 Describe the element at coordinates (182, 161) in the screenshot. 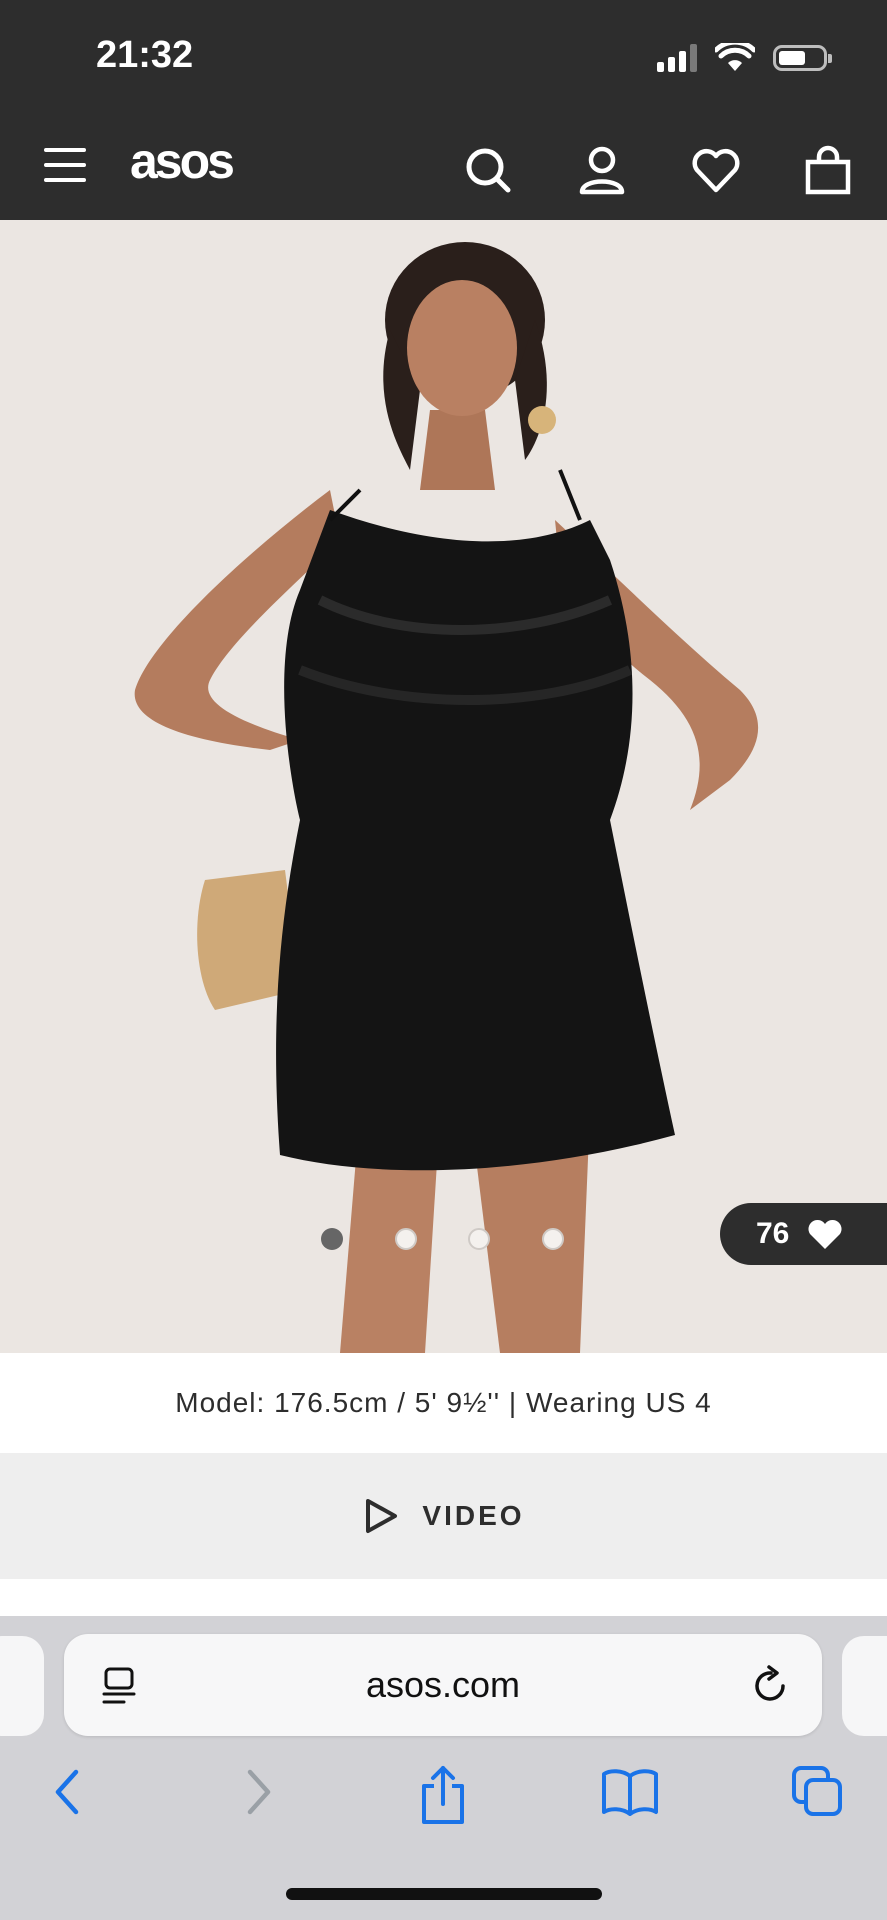

I see `asos-logo: asos` at that location.